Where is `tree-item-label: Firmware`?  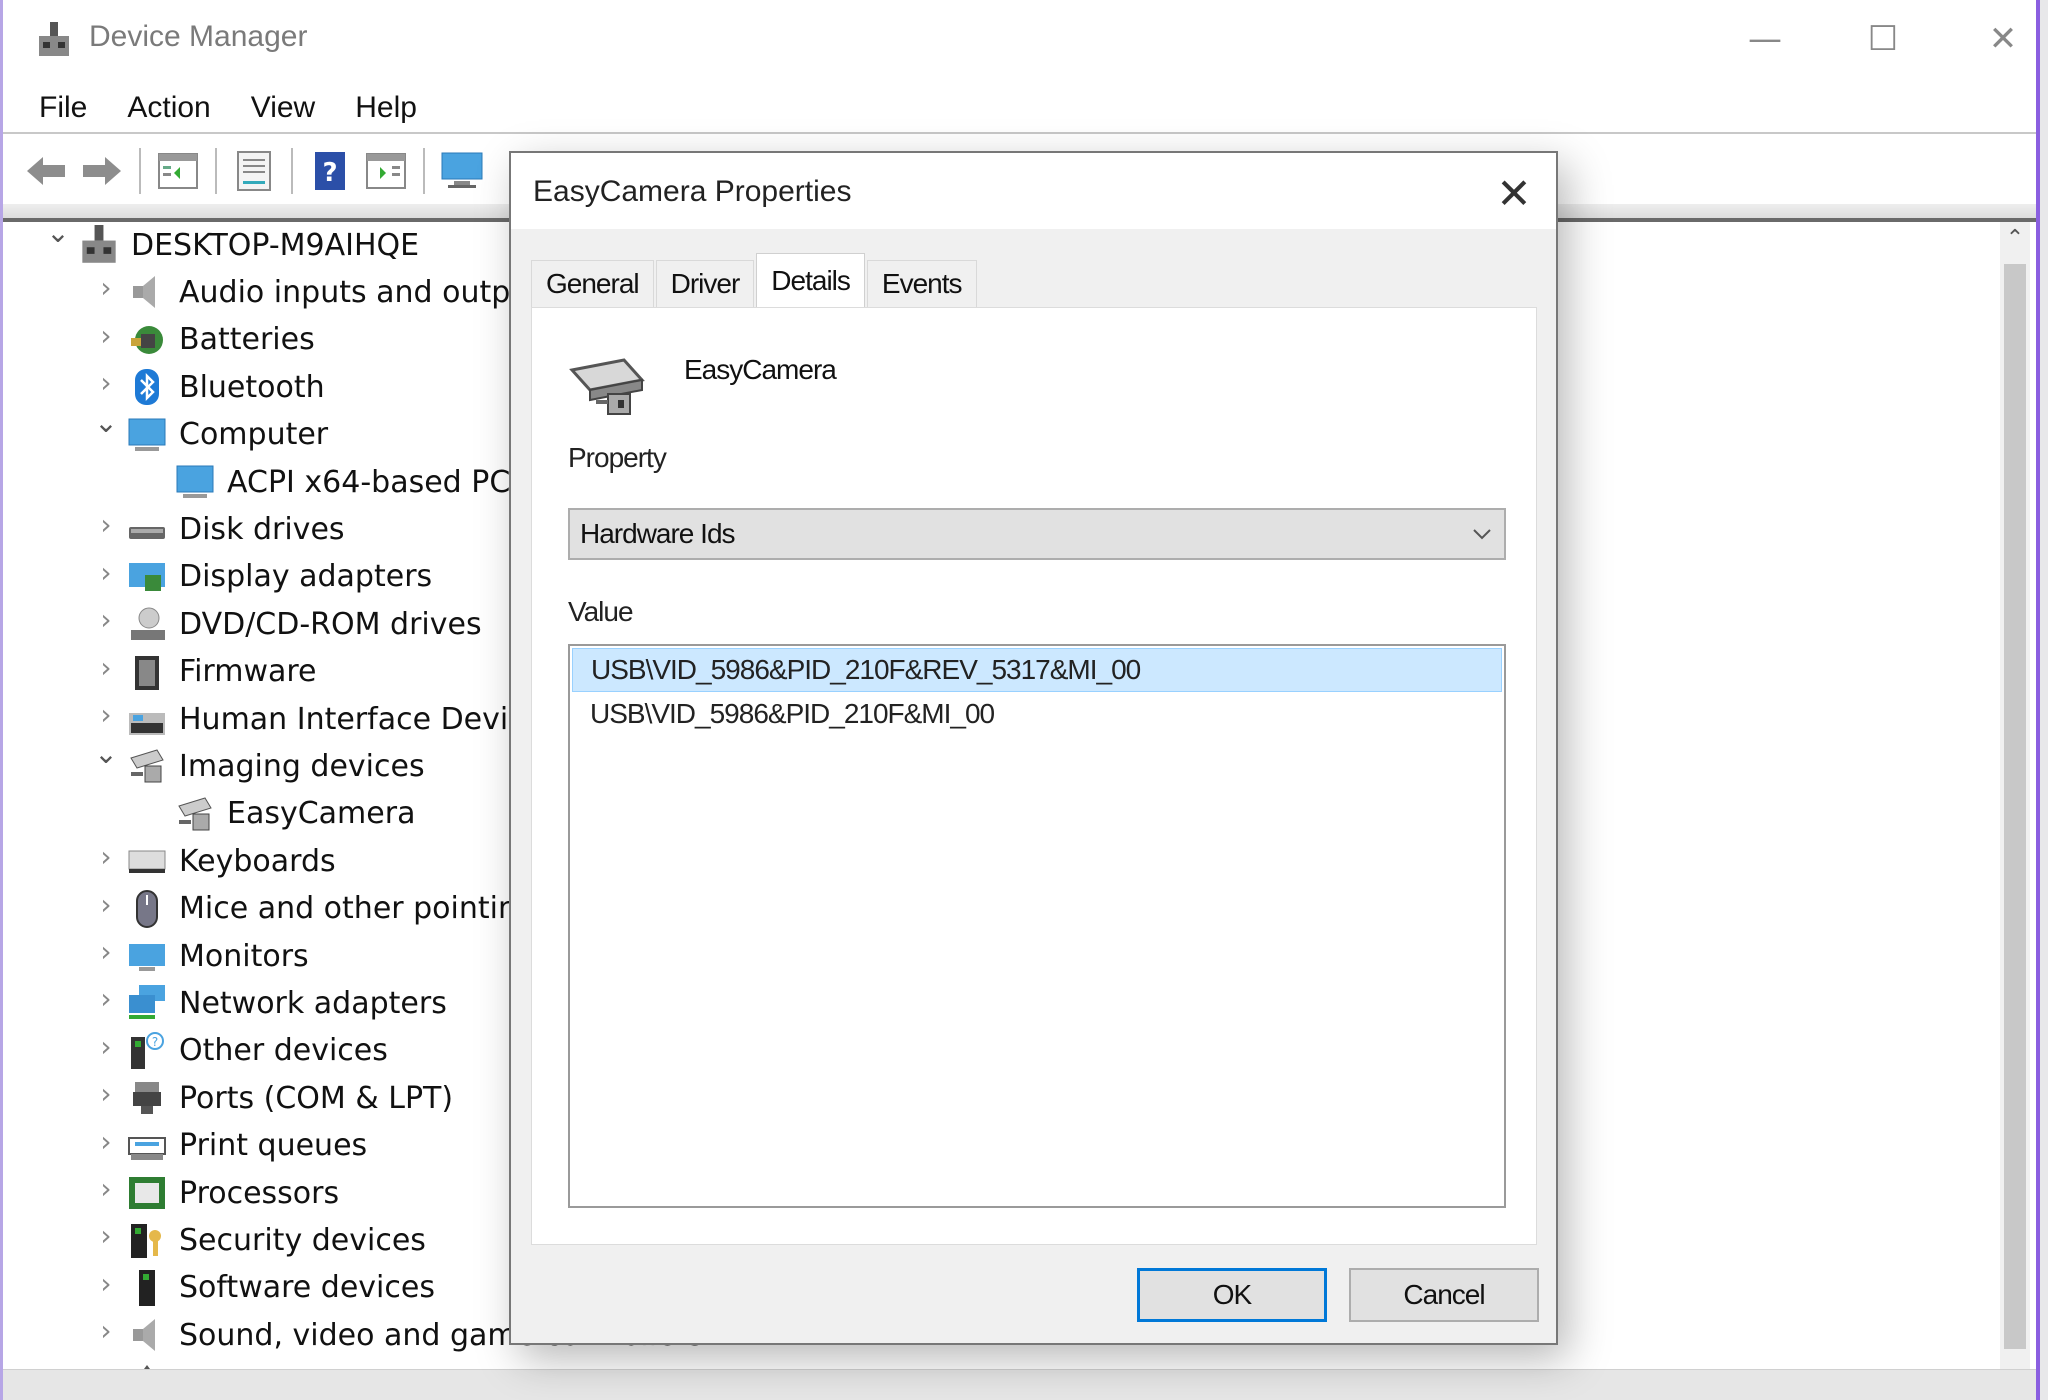 tree-item-label: Firmware is located at coordinates (248, 672).